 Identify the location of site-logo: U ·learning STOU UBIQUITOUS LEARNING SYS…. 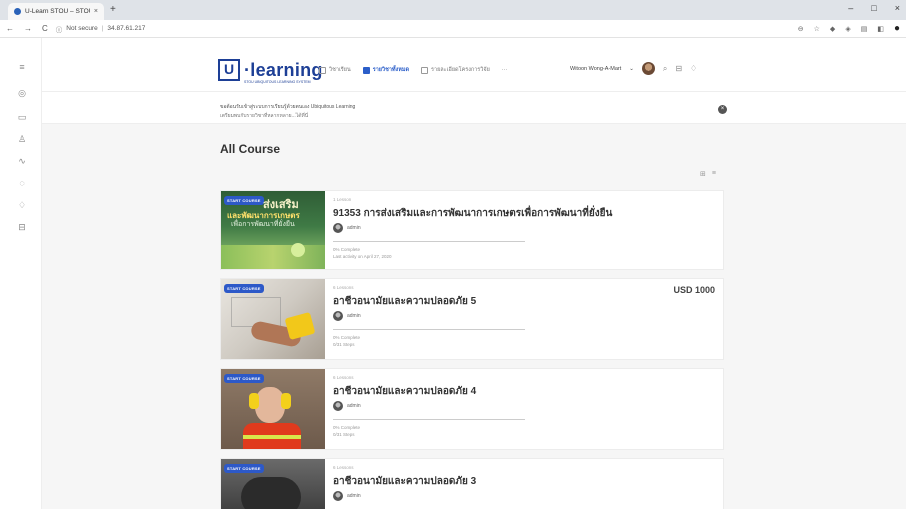
(270, 71).